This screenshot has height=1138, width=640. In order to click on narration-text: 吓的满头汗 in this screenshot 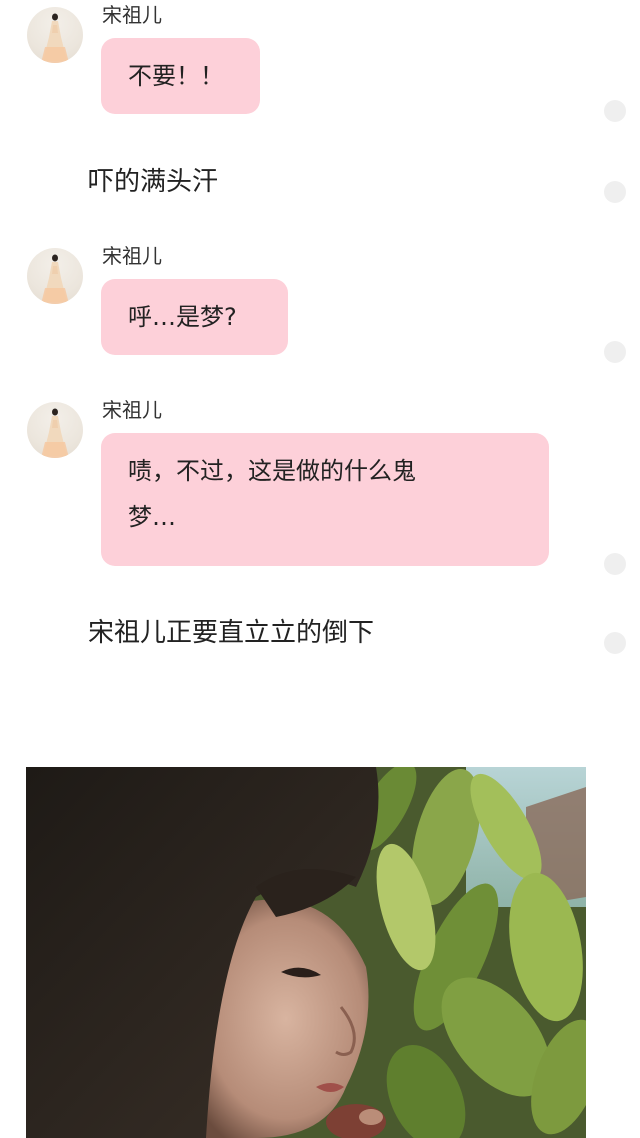, I will do `click(153, 182)`.